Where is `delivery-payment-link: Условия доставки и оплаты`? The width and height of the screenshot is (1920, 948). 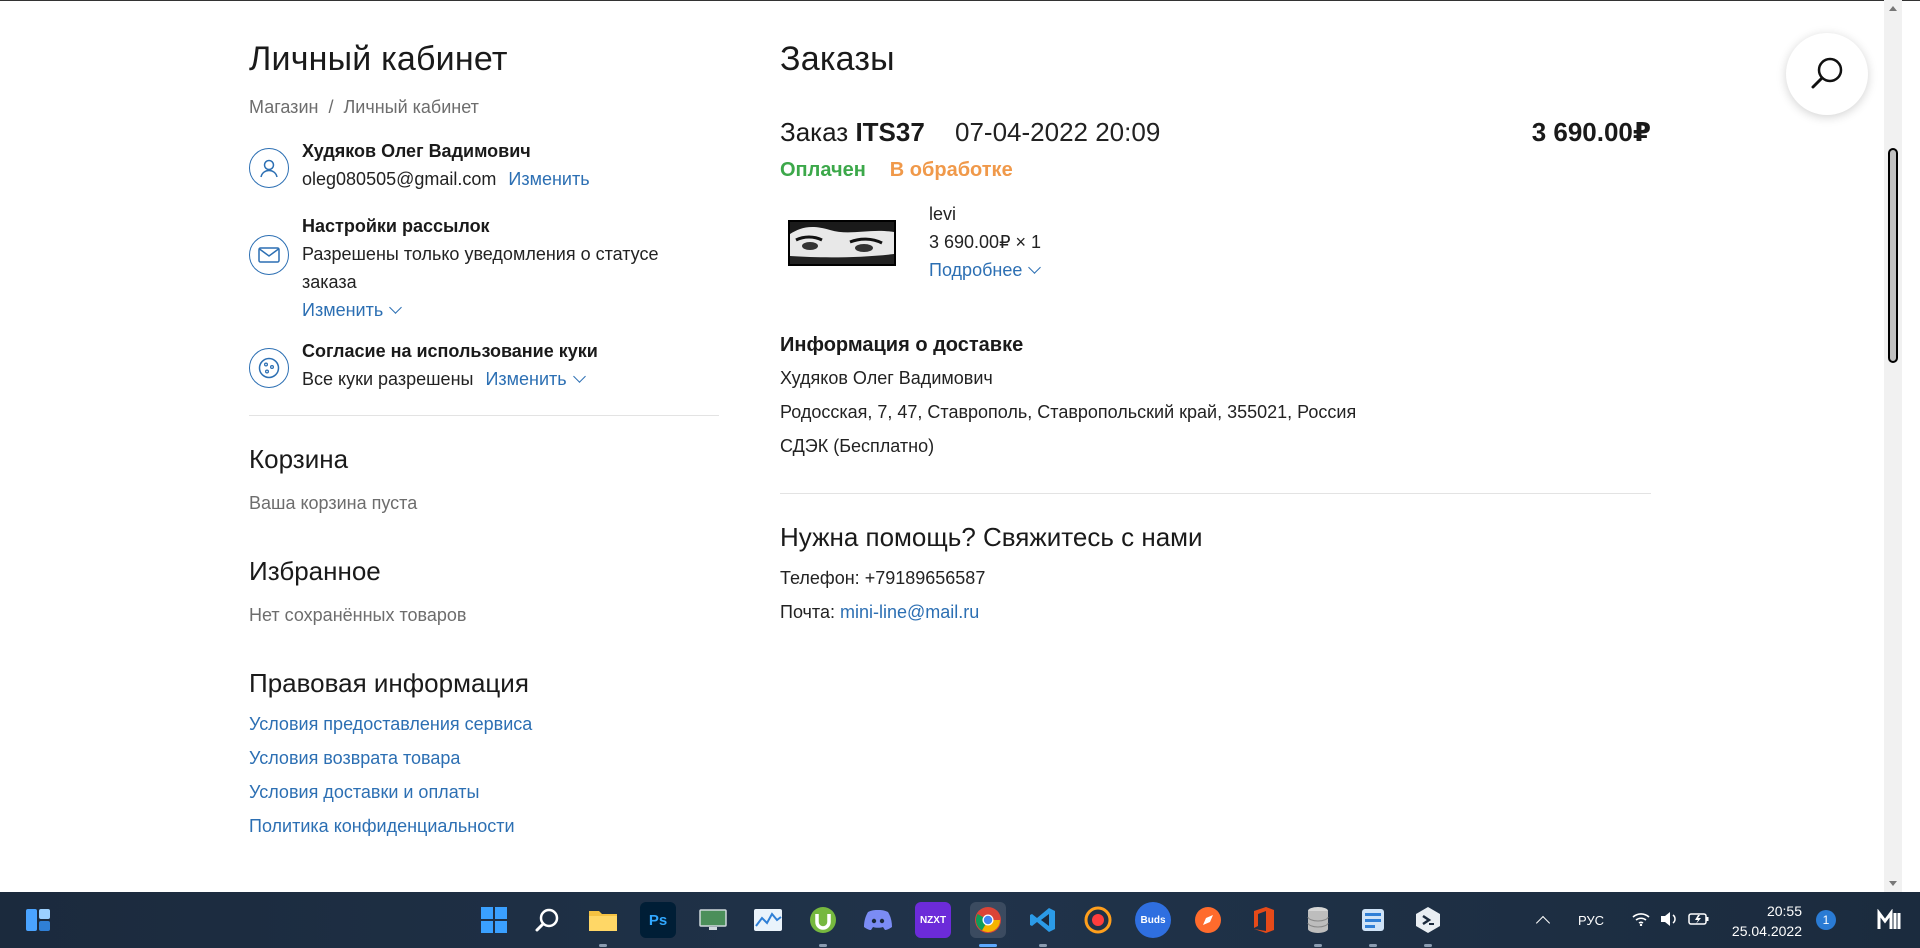 delivery-payment-link: Условия доставки и оплаты is located at coordinates (484, 792).